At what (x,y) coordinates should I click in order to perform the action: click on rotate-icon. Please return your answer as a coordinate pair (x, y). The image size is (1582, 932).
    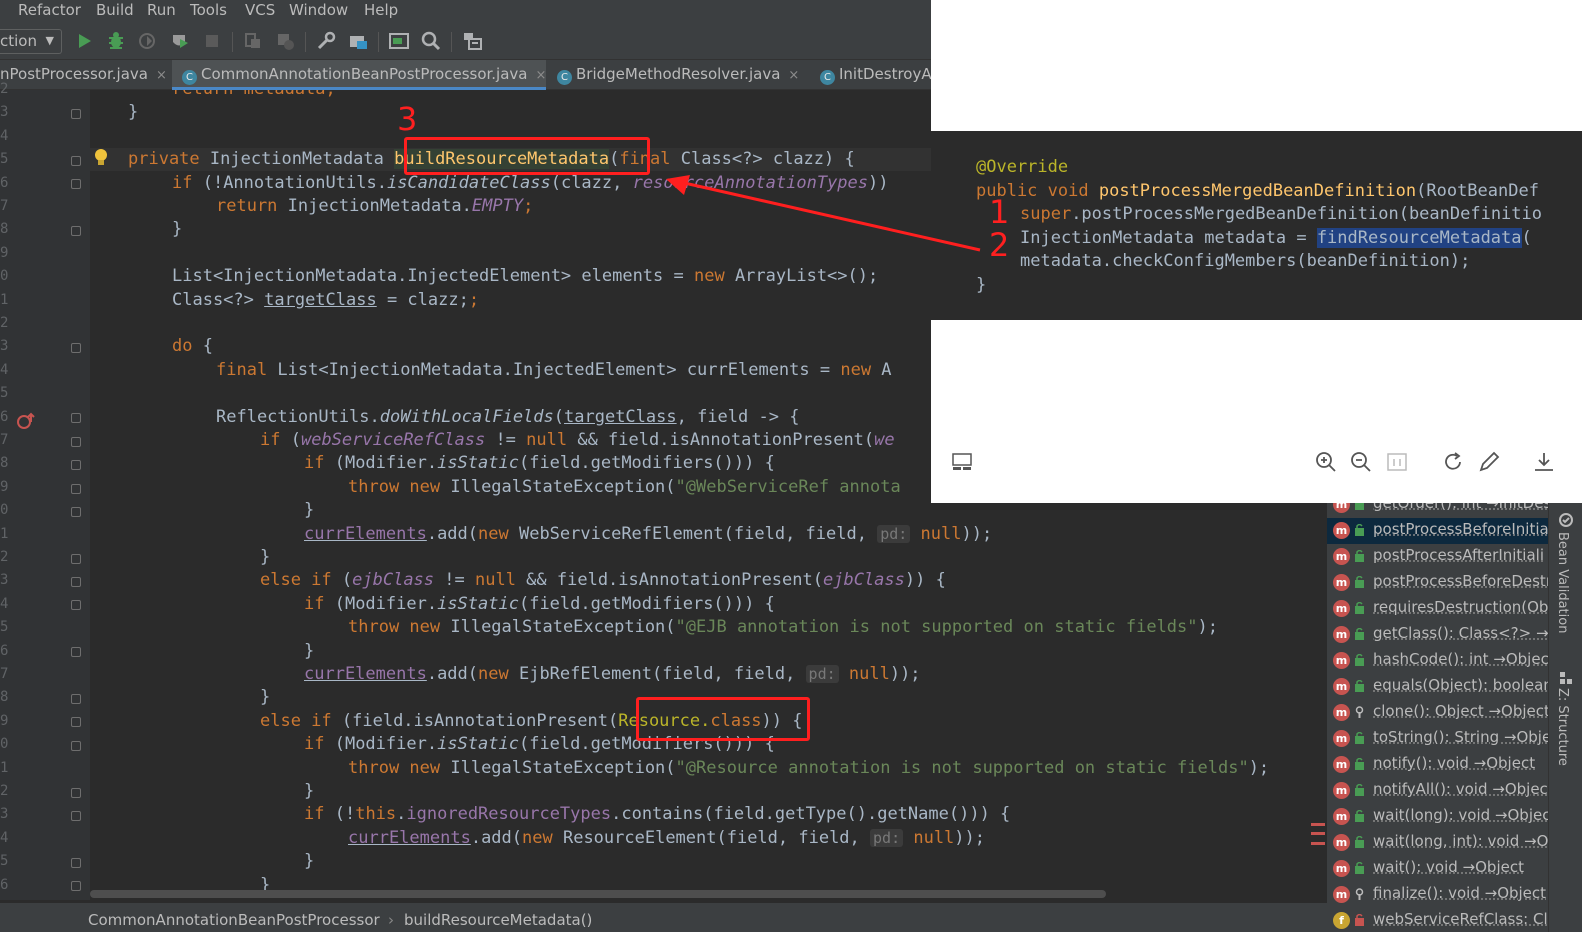
    Looking at the image, I should click on (1453, 462).